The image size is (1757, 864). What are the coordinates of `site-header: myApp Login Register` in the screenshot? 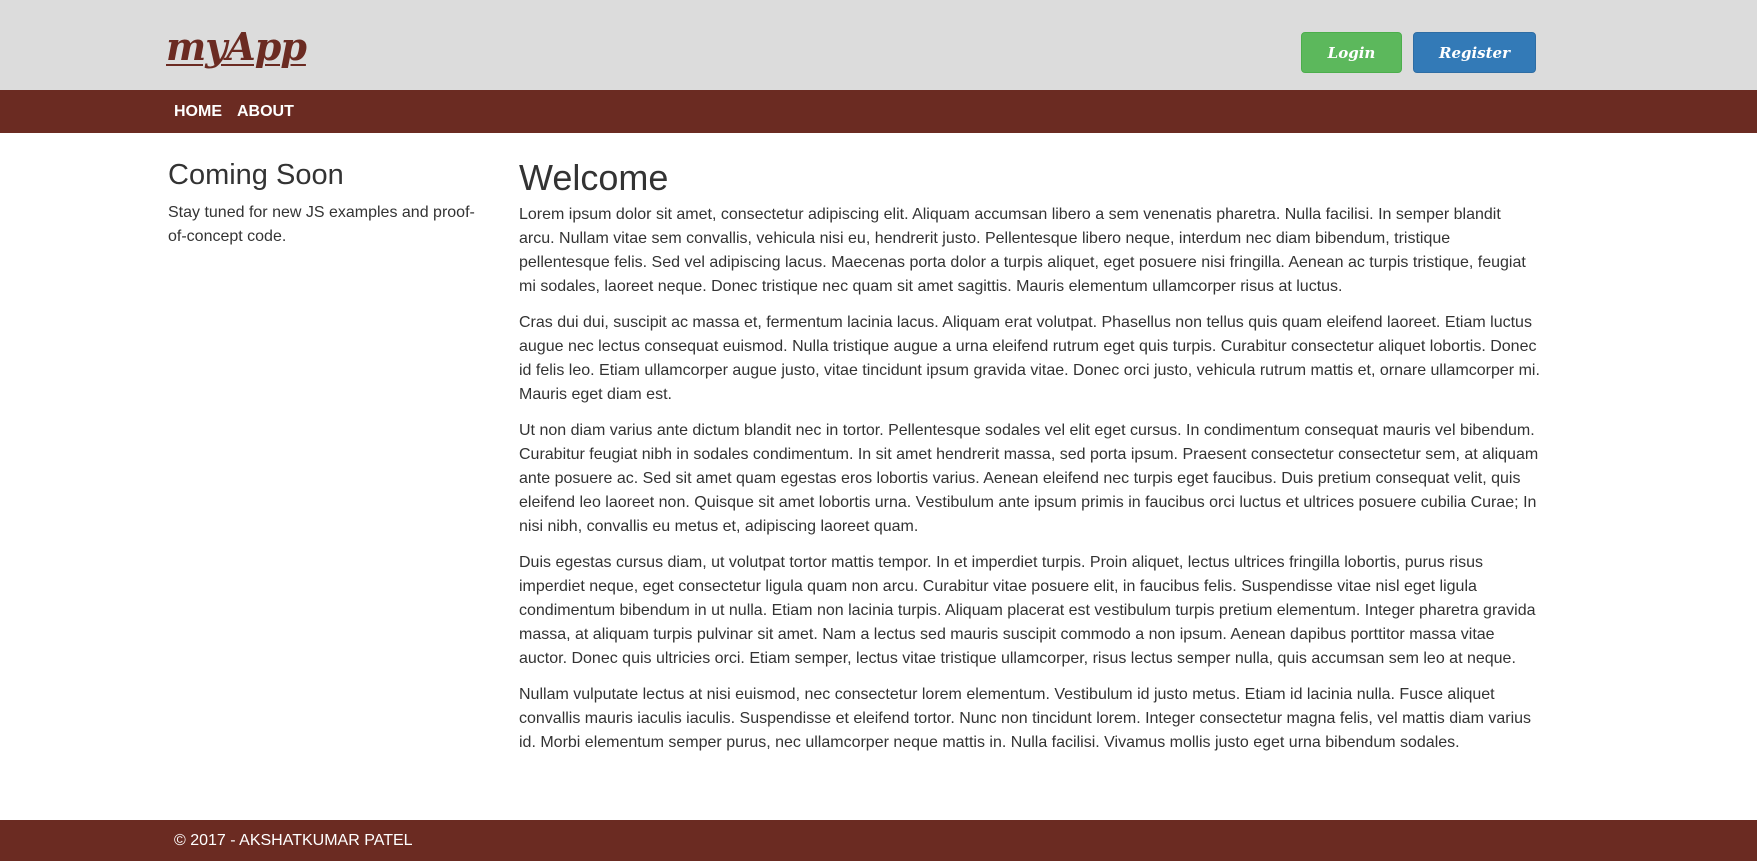 It's located at (878, 45).